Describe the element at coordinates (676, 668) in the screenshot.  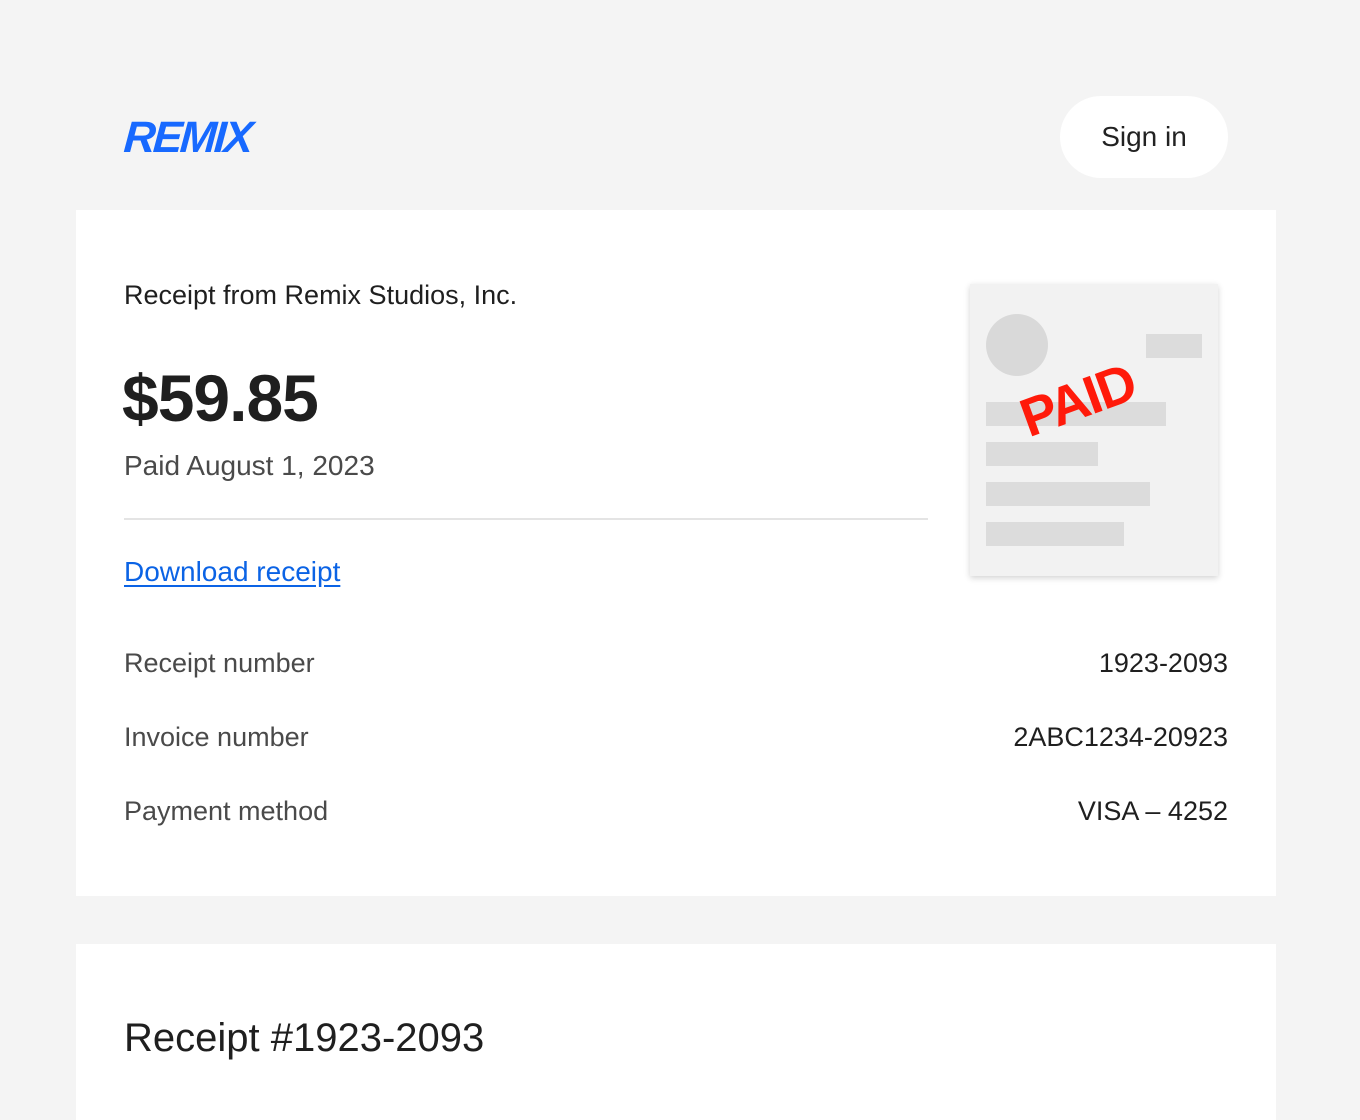
I see `receipt-number-row: Receipt number 1923-2093` at that location.